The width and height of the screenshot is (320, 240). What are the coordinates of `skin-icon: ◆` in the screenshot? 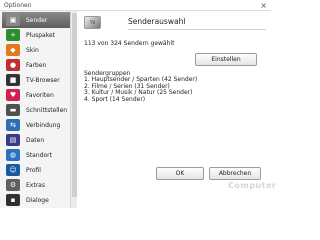 It's located at (13, 50).